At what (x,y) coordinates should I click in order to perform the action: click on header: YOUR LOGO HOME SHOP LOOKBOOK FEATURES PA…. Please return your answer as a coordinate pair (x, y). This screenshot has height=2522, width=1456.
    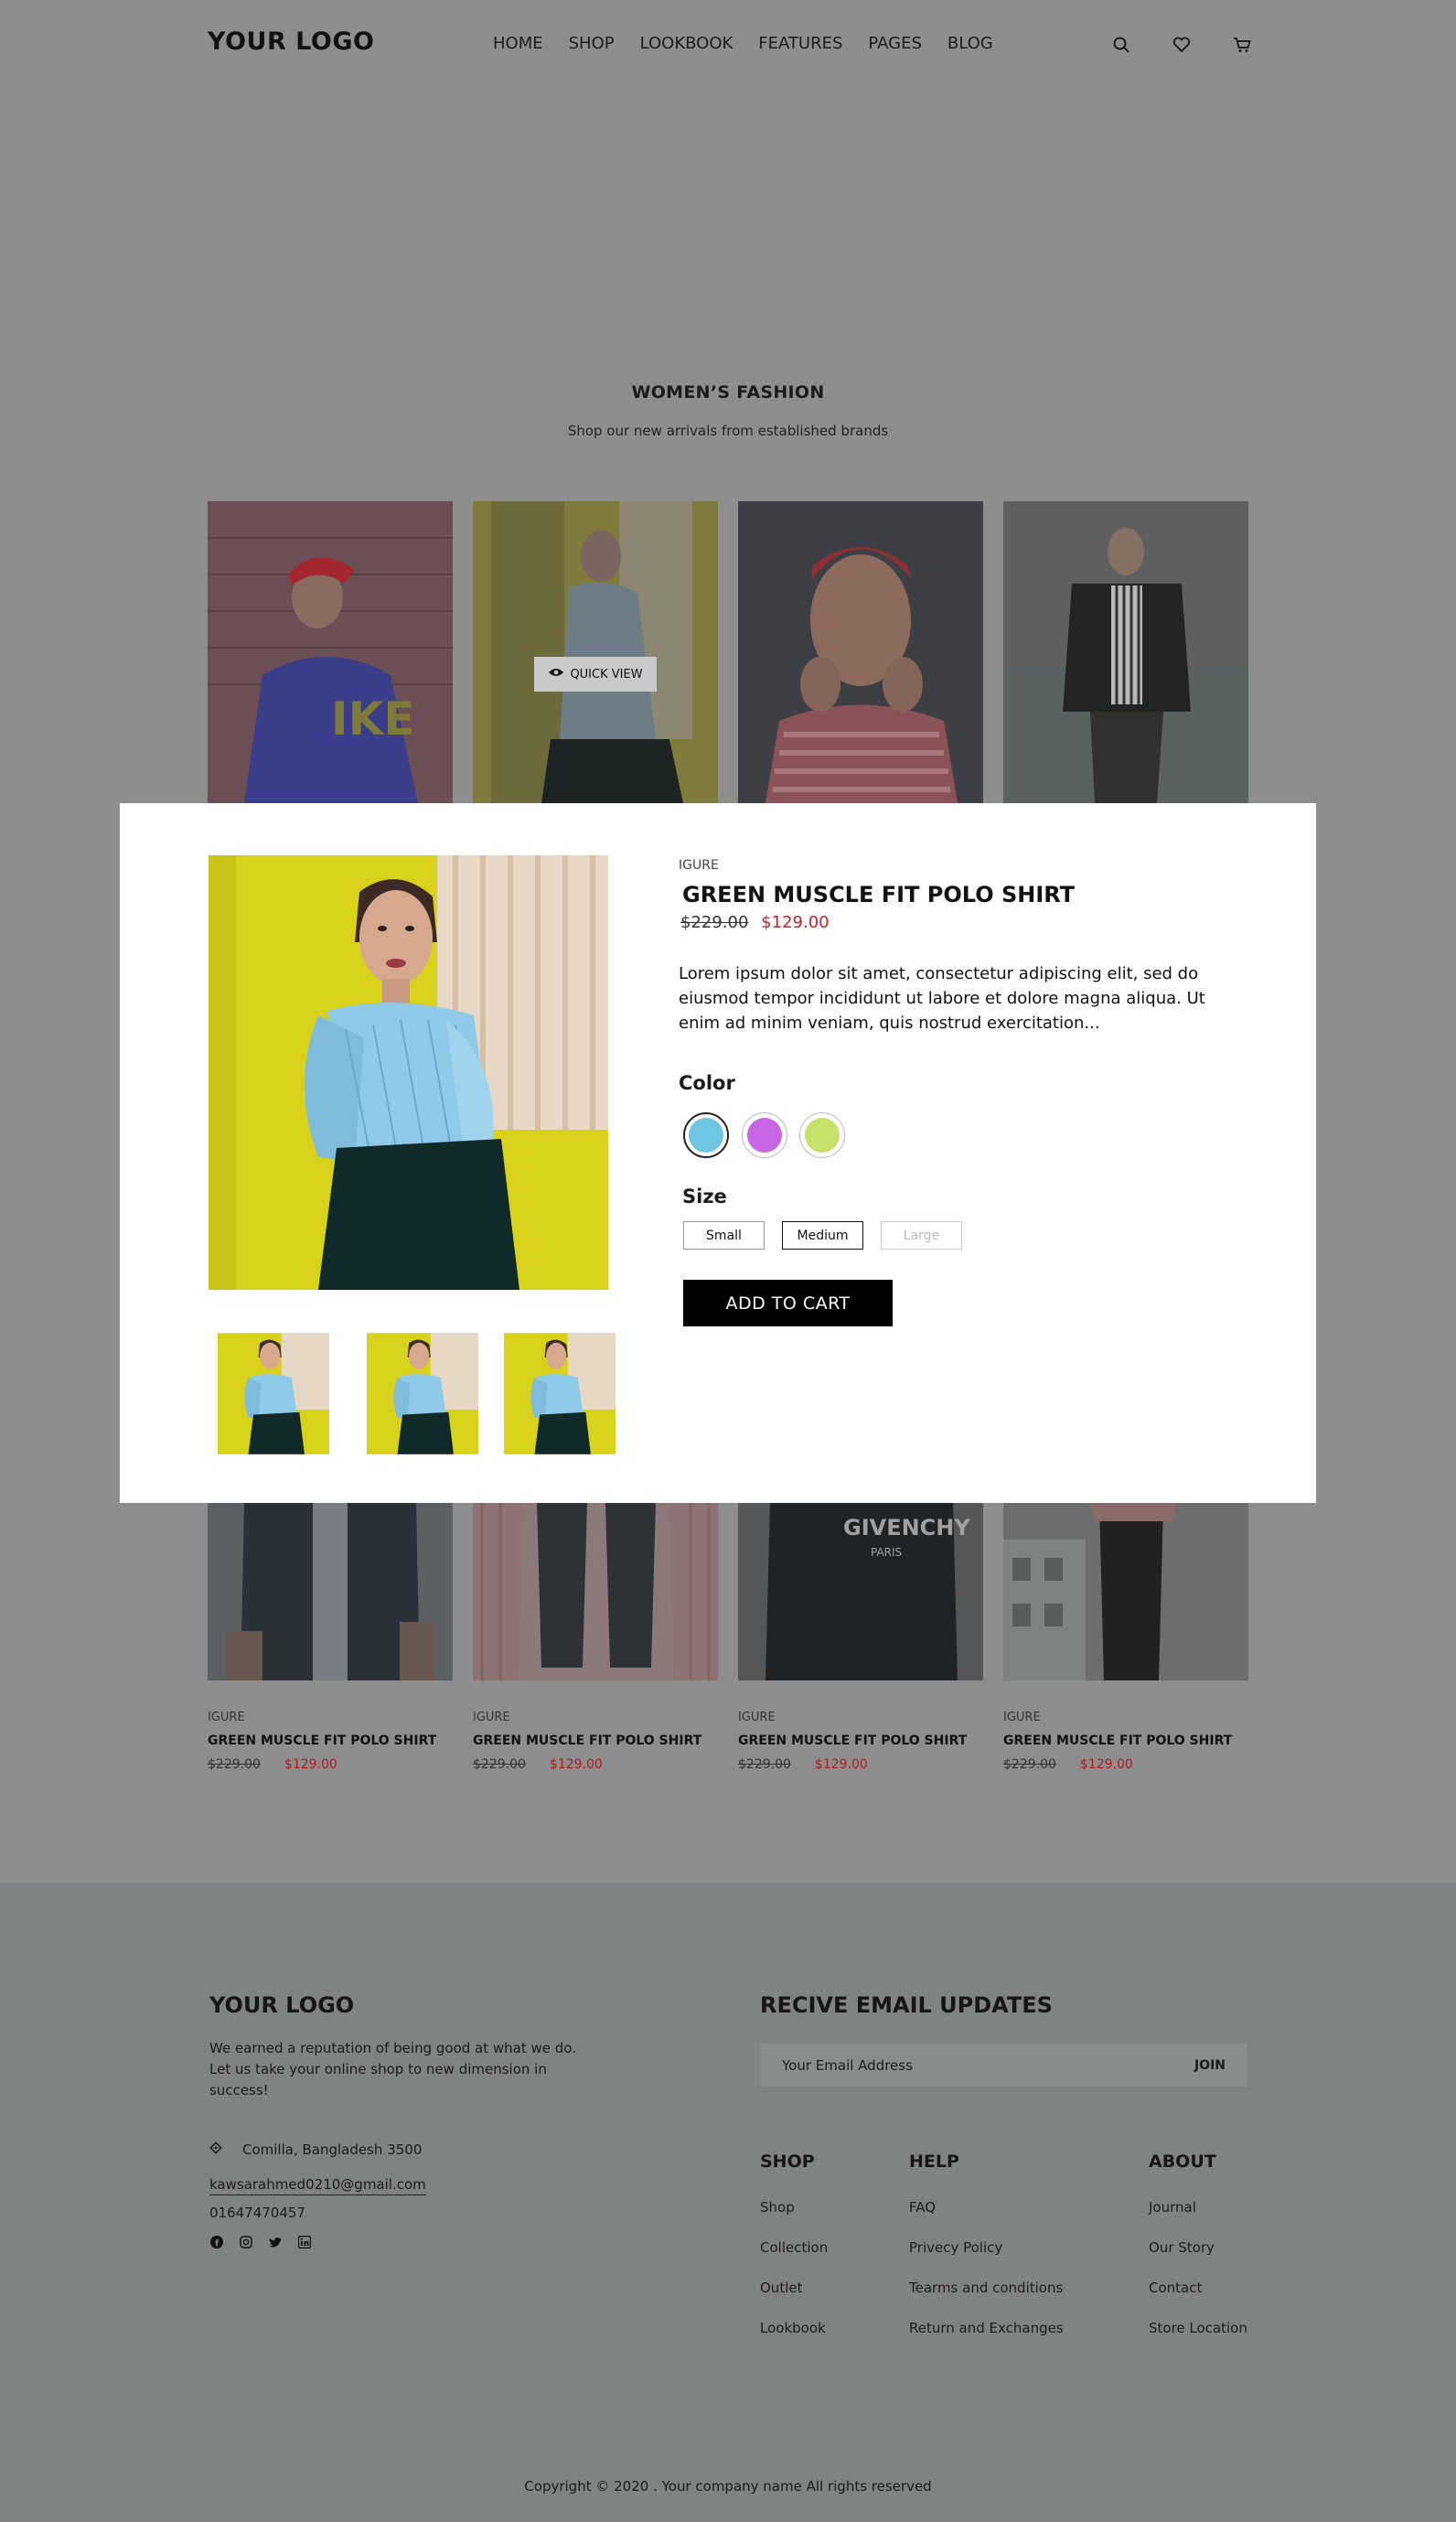
    Looking at the image, I should click on (722, 45).